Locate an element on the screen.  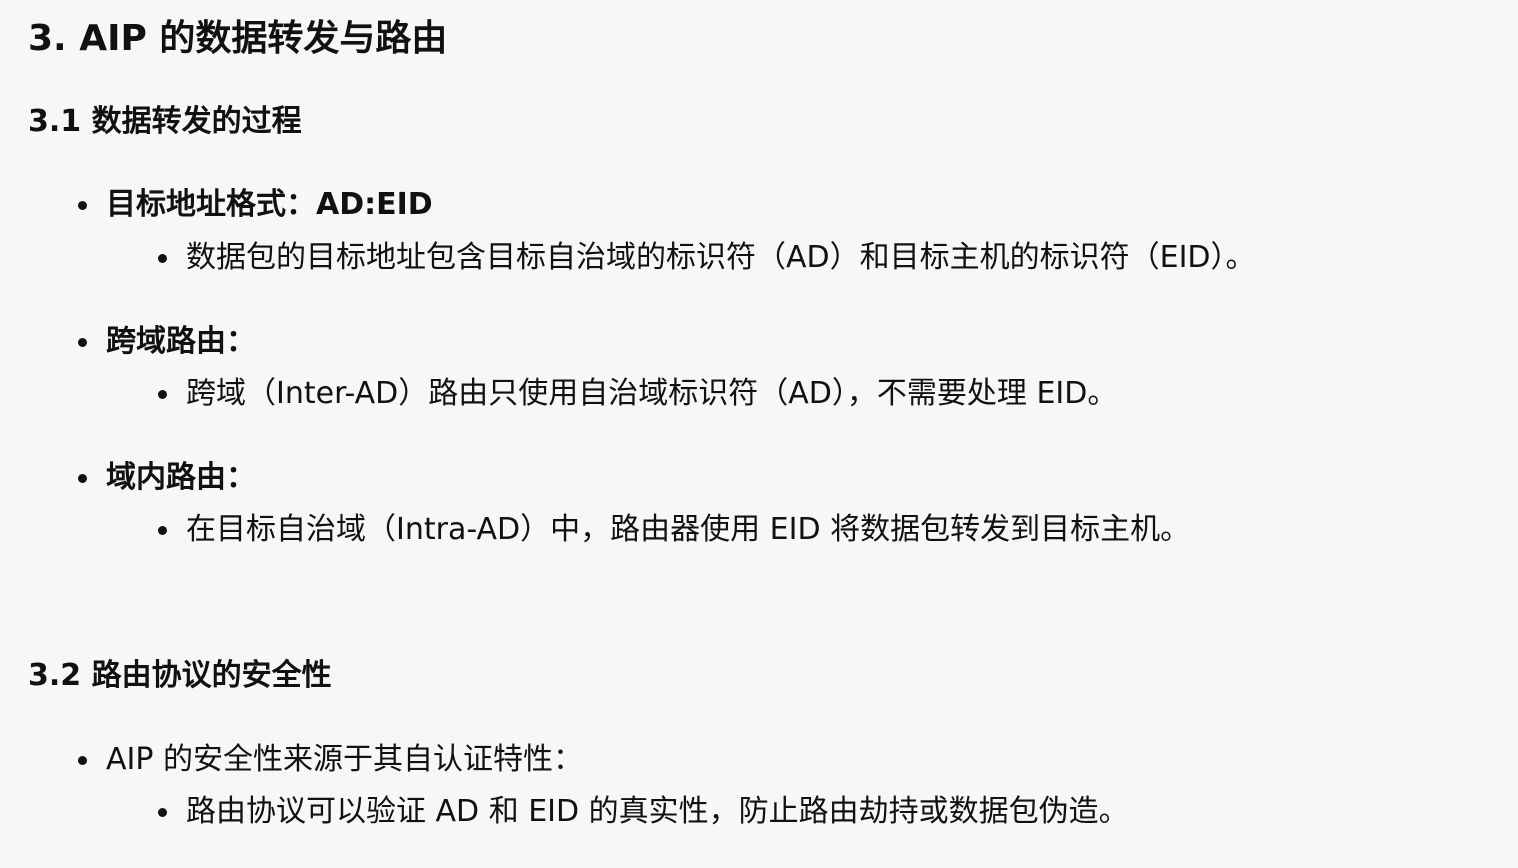
section-3-2-heading: 3.2 路由协议的安全性 is located at coordinates (180, 675).